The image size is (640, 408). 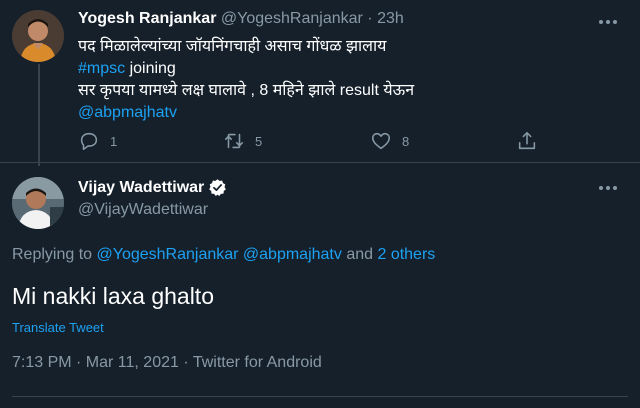 What do you see at coordinates (218, 187) in the screenshot?
I see `verified-badge-icon` at bounding box center [218, 187].